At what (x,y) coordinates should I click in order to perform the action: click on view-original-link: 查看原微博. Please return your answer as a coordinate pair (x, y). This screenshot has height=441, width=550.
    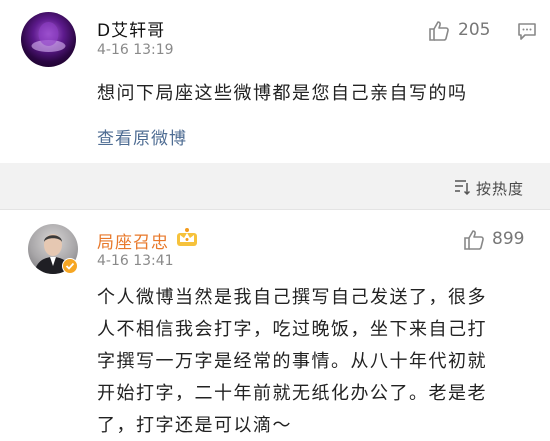
    Looking at the image, I should click on (142, 136).